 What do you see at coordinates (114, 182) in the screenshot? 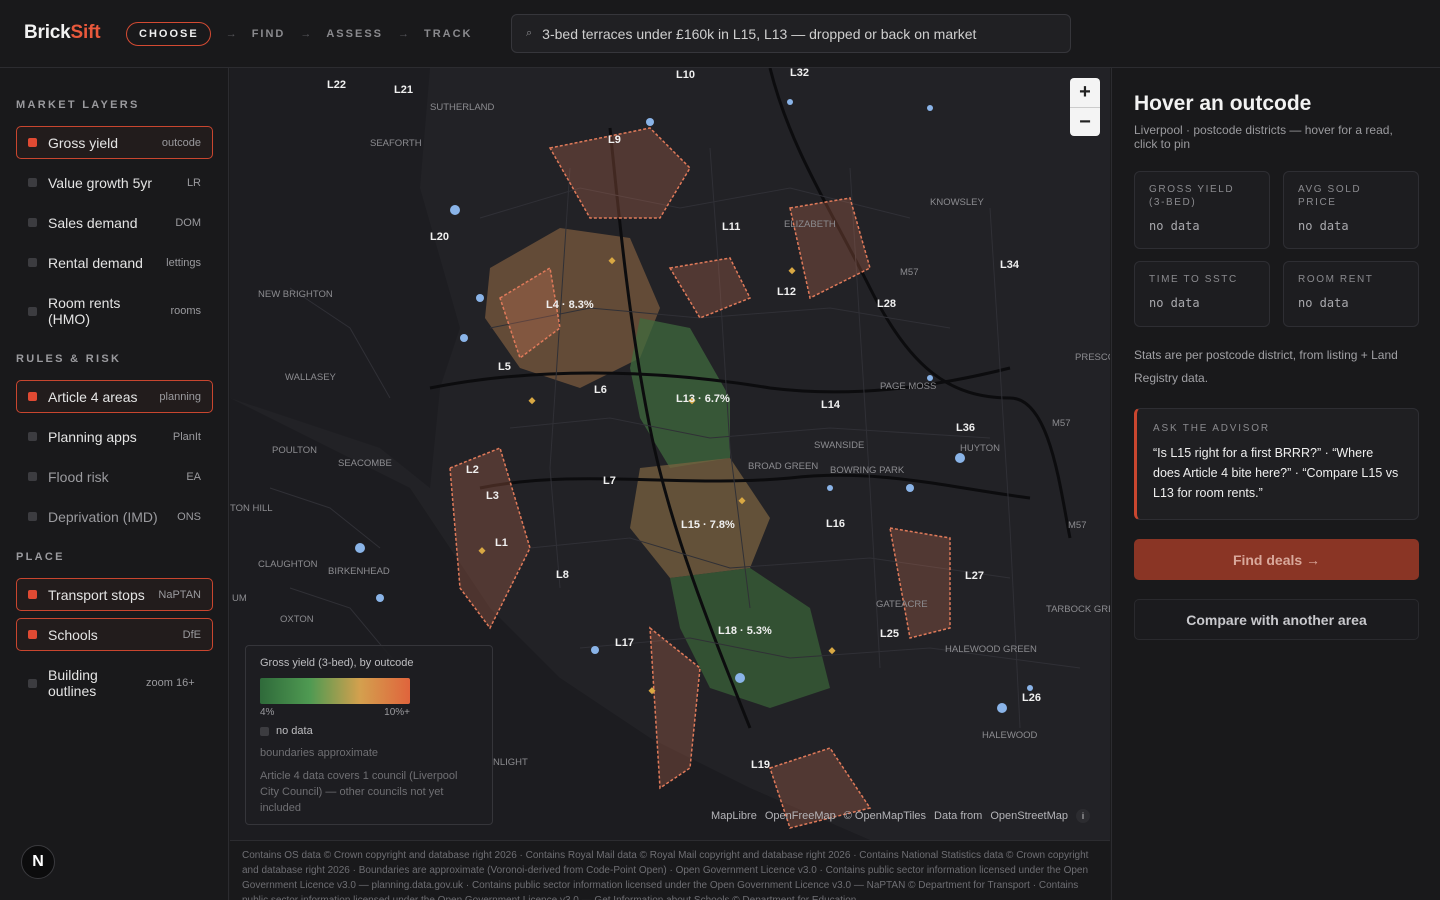
I see `layer-value-growth: Value growth 5yr LR` at bounding box center [114, 182].